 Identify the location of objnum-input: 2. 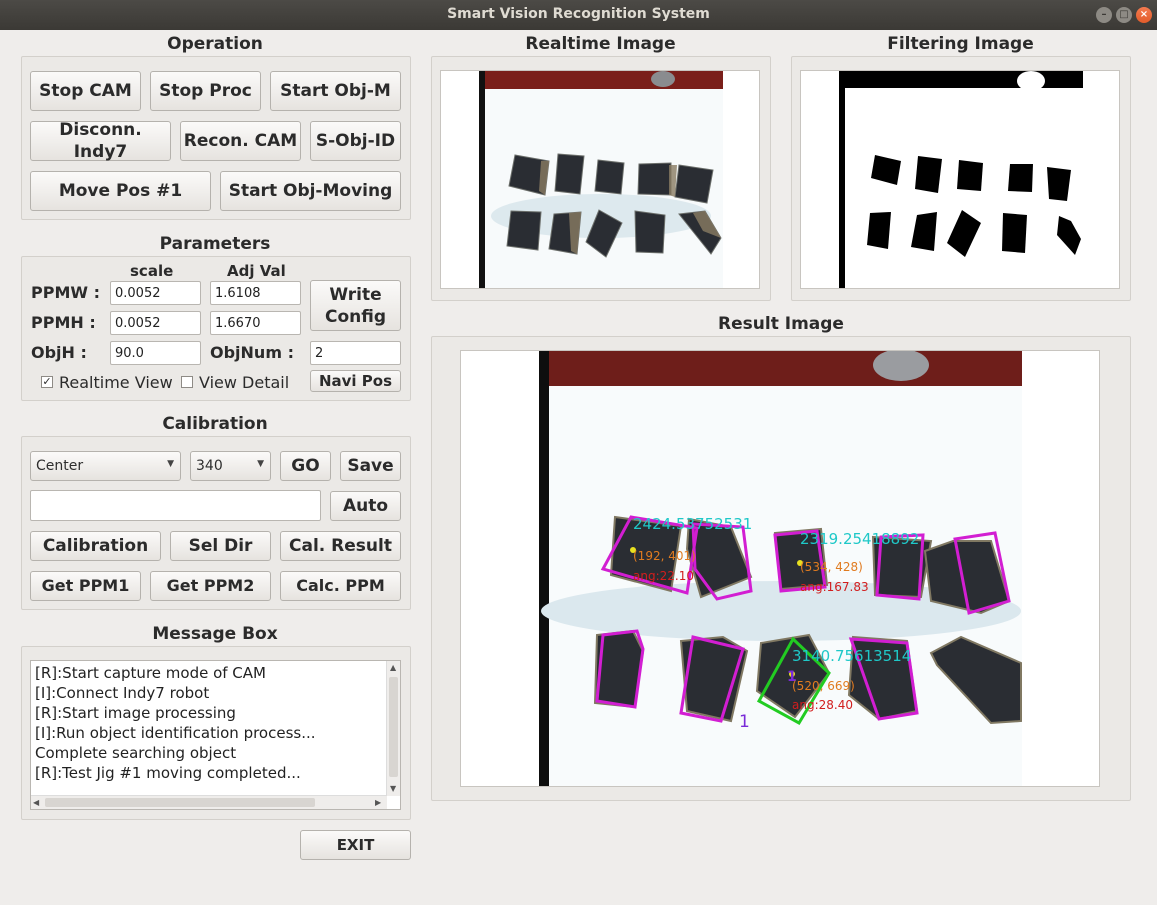
(355, 353).